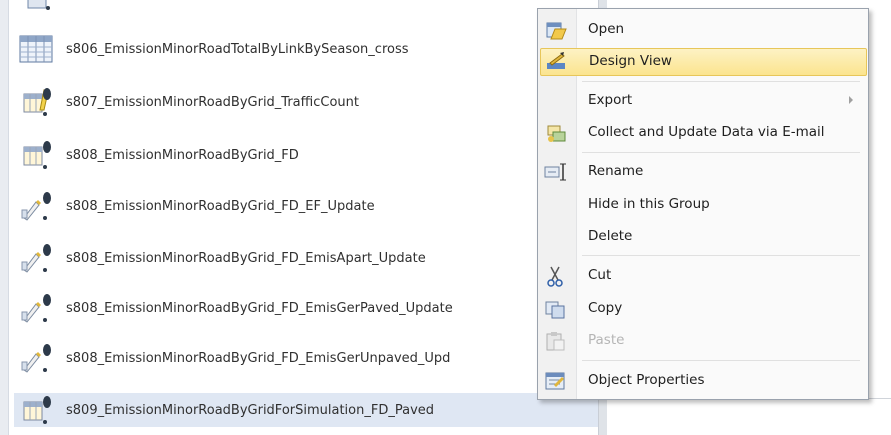 The height and width of the screenshot is (435, 891). Describe the element at coordinates (555, 381) in the screenshot. I see `properties-icon` at that location.